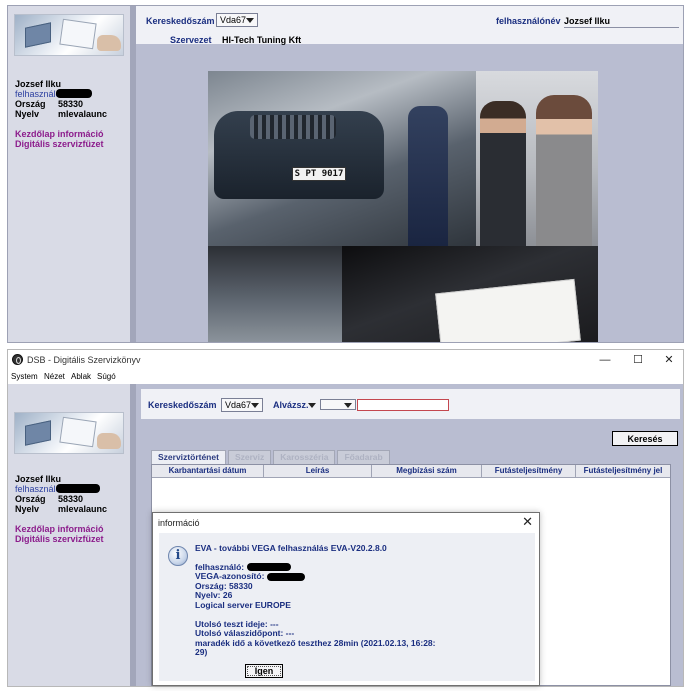  Describe the element at coordinates (54, 376) in the screenshot. I see `menu-view: Nézet` at that location.